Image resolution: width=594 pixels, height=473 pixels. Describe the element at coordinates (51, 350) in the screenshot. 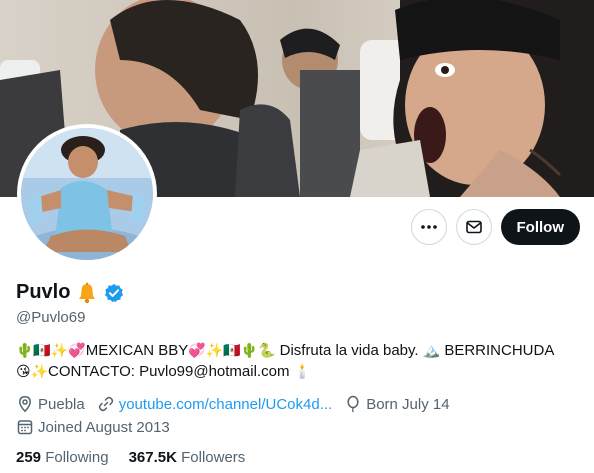

I see `bio-emoji: 🌵🇲🇽✨💞` at that location.